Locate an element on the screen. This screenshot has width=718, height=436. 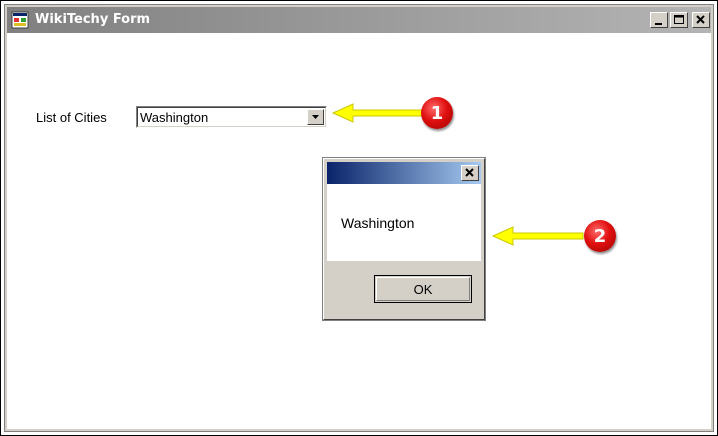
message-box-close-button is located at coordinates (470, 173).